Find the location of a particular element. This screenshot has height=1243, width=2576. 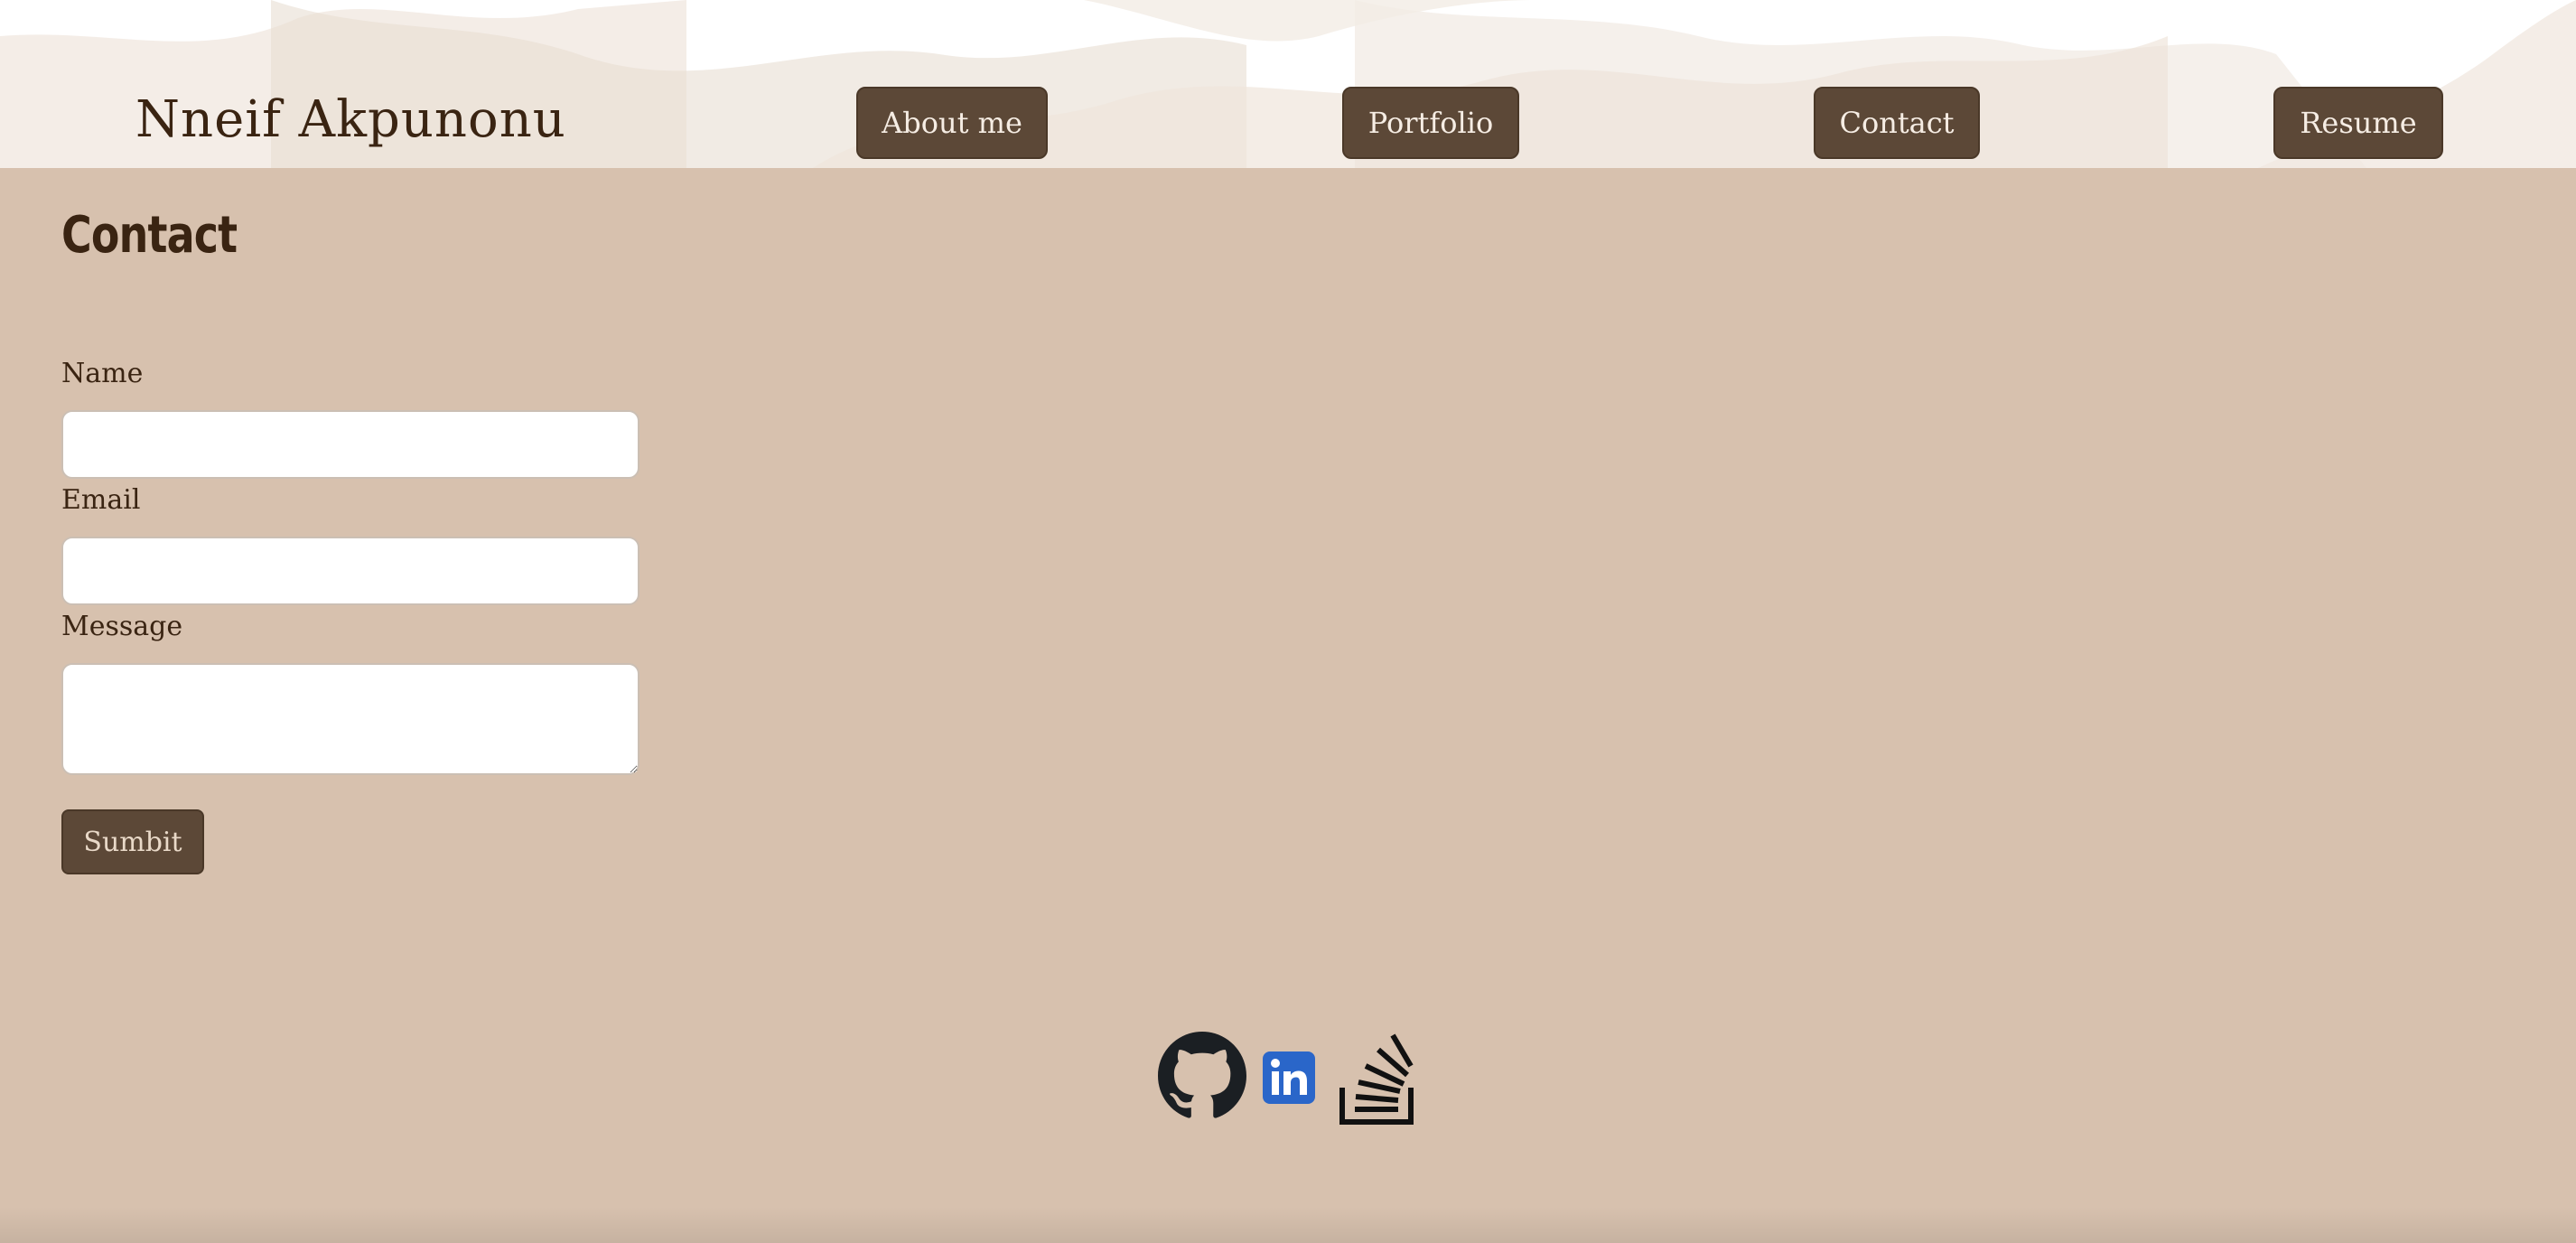

github-link is located at coordinates (1202, 1076).